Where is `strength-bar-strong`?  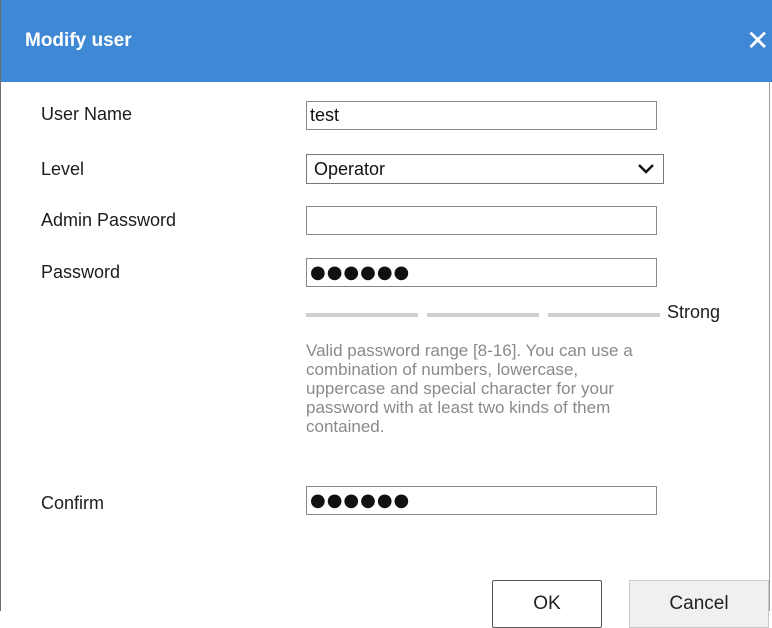
strength-bar-strong is located at coordinates (604, 315).